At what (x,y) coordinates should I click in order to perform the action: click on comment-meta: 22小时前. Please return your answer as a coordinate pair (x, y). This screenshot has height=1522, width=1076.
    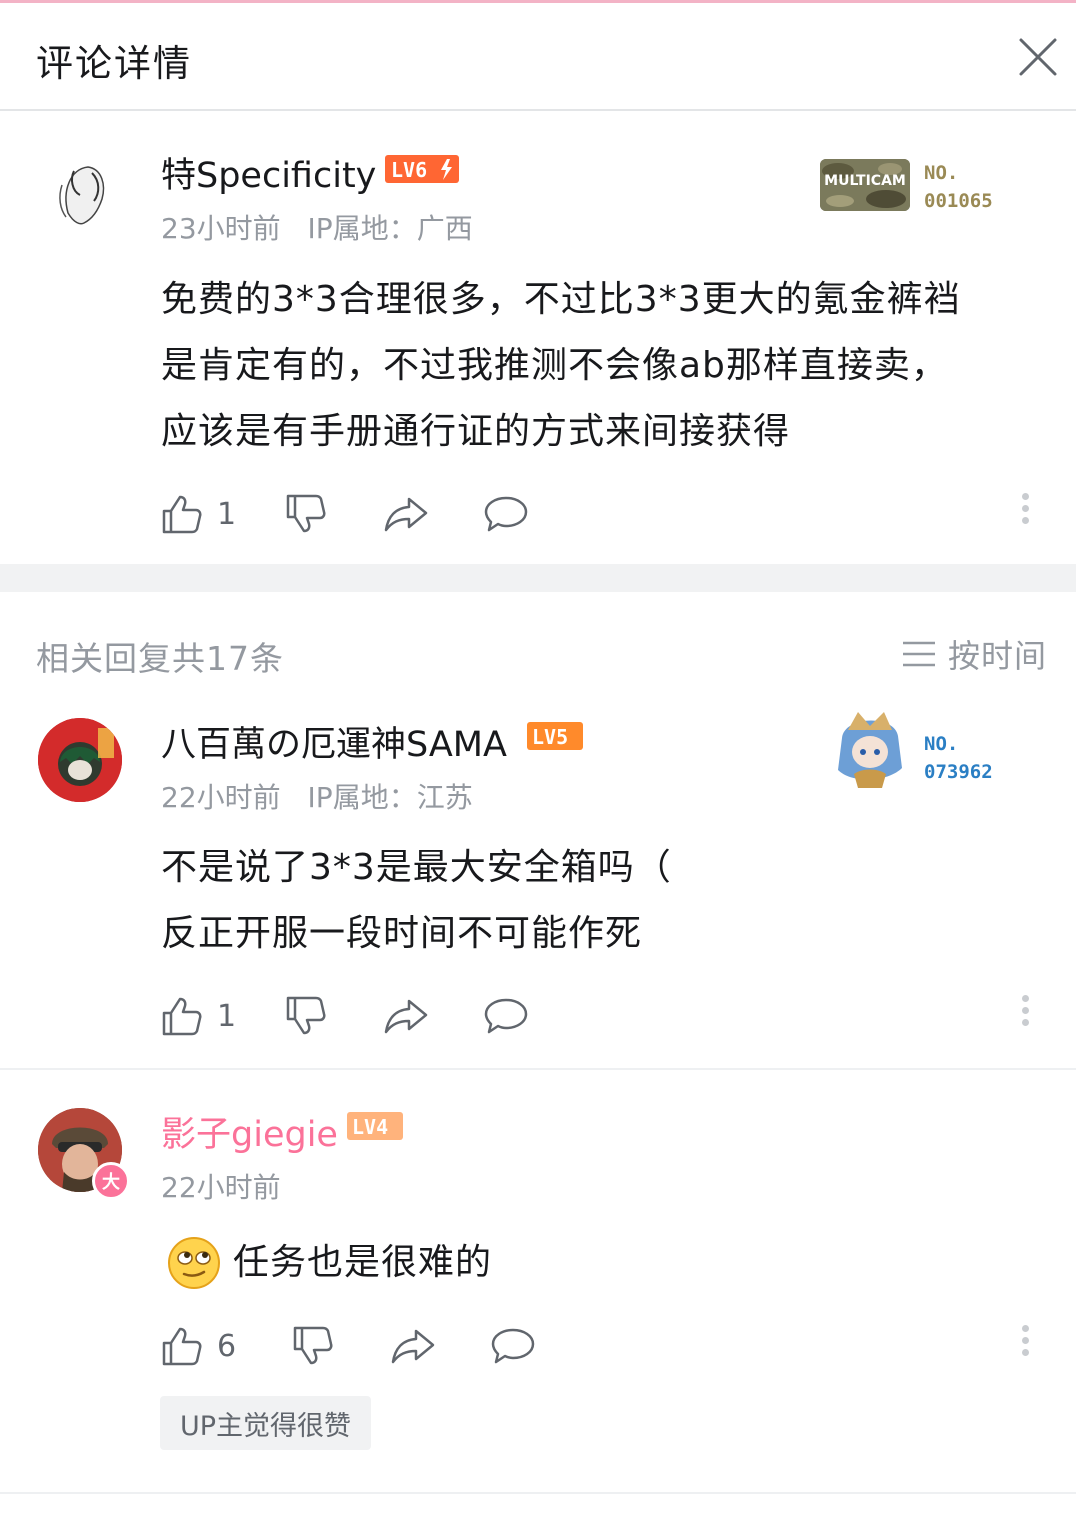
    Looking at the image, I should click on (230, 1186).